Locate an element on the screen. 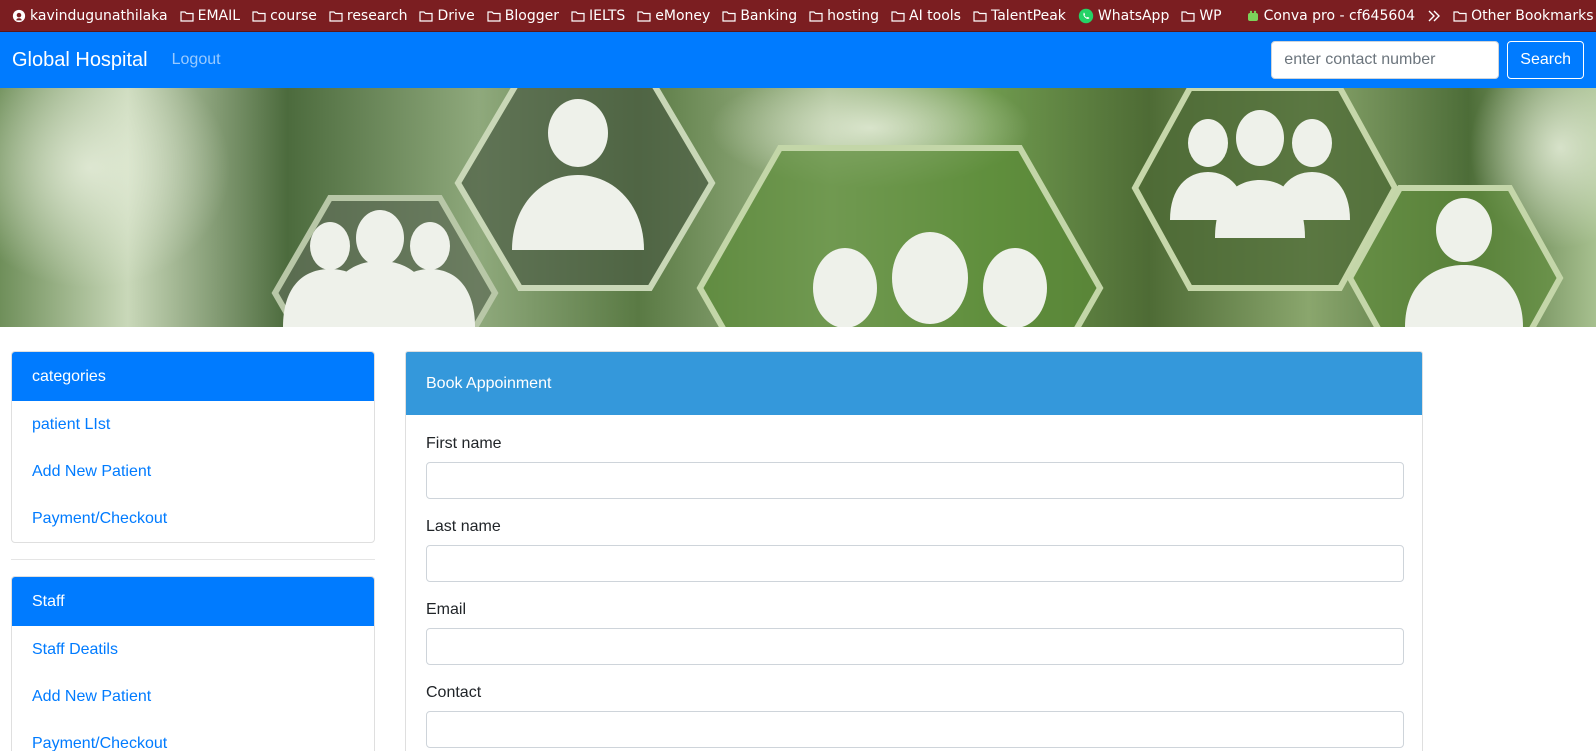 This screenshot has height=751, width=1596. book-appointment-header: Book Appoinment is located at coordinates (914, 383).